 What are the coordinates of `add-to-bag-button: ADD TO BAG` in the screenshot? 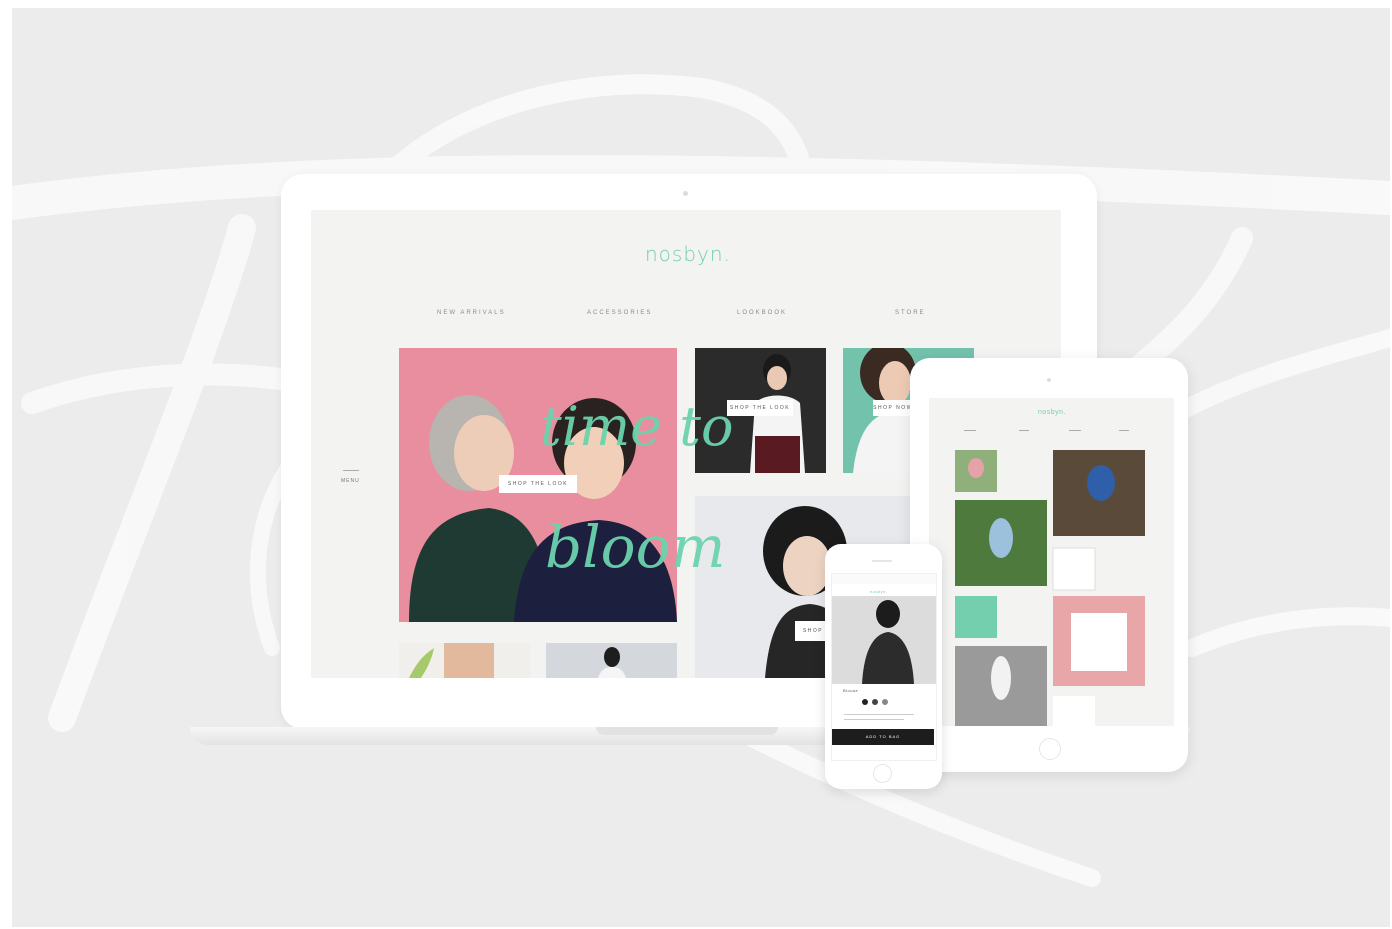 It's located at (883, 737).